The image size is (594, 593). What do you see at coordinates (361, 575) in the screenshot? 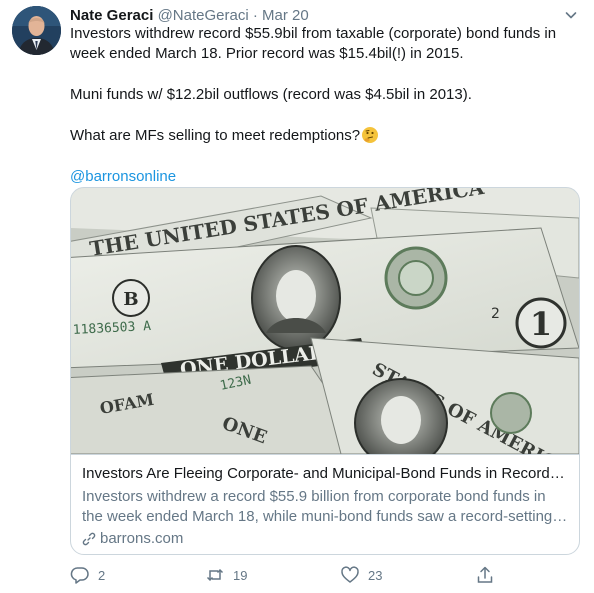
I see `like-button: 23` at bounding box center [361, 575].